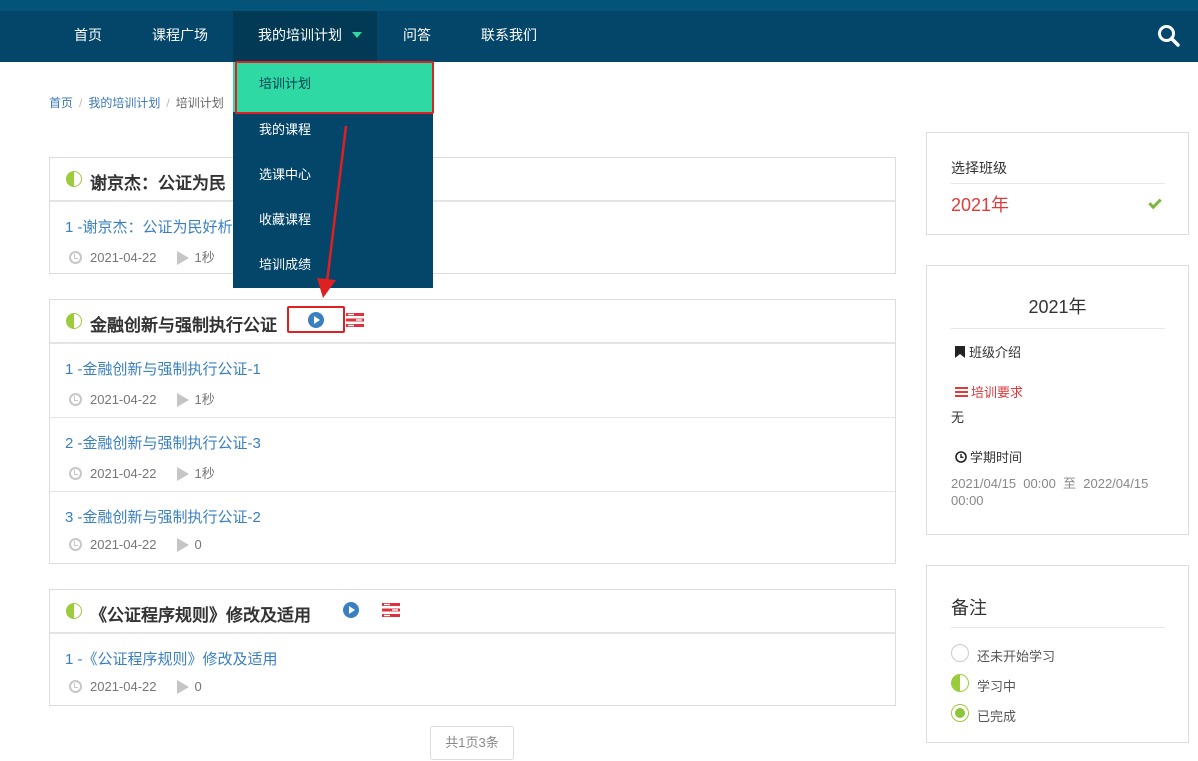 Image resolution: width=1198 pixels, height=761 pixels. I want to click on term-time-row: 学期时间, so click(988, 456).